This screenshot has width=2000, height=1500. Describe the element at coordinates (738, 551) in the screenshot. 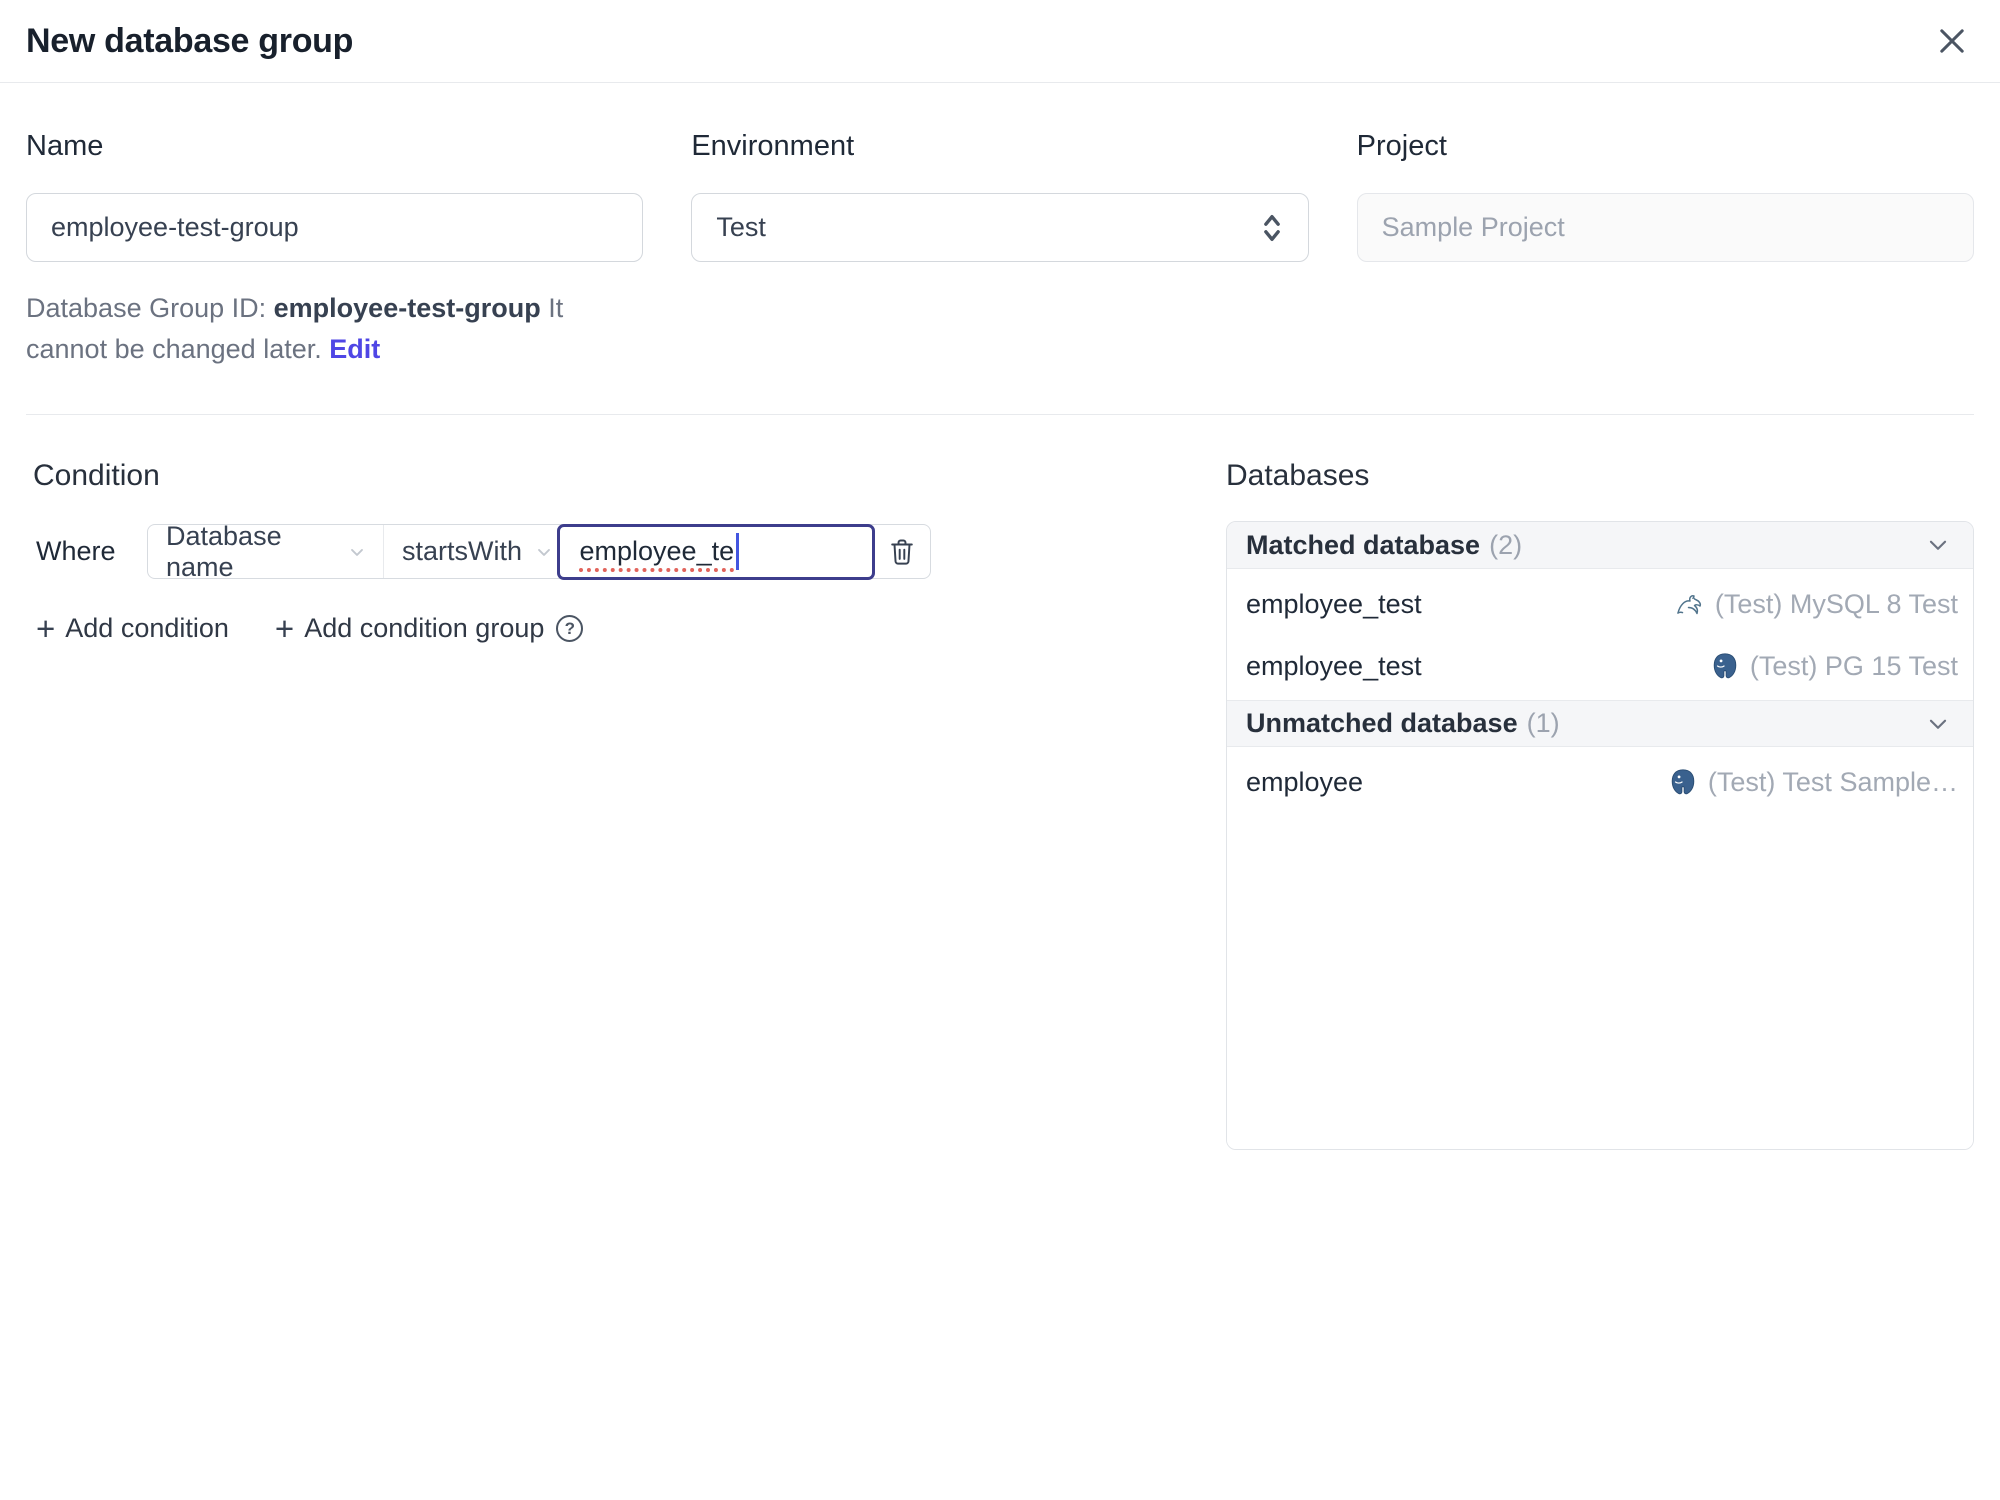

I see `text-cursor` at that location.